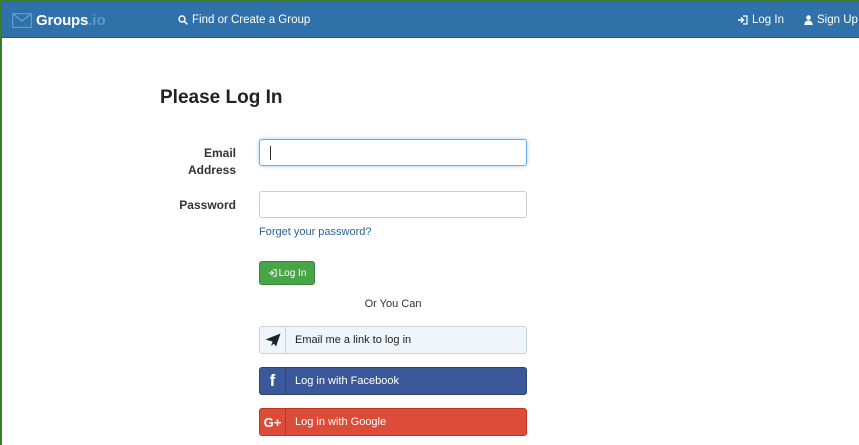 The width and height of the screenshot is (859, 445). Describe the element at coordinates (393, 304) in the screenshot. I see `or-divider-text: Or You Can` at that location.